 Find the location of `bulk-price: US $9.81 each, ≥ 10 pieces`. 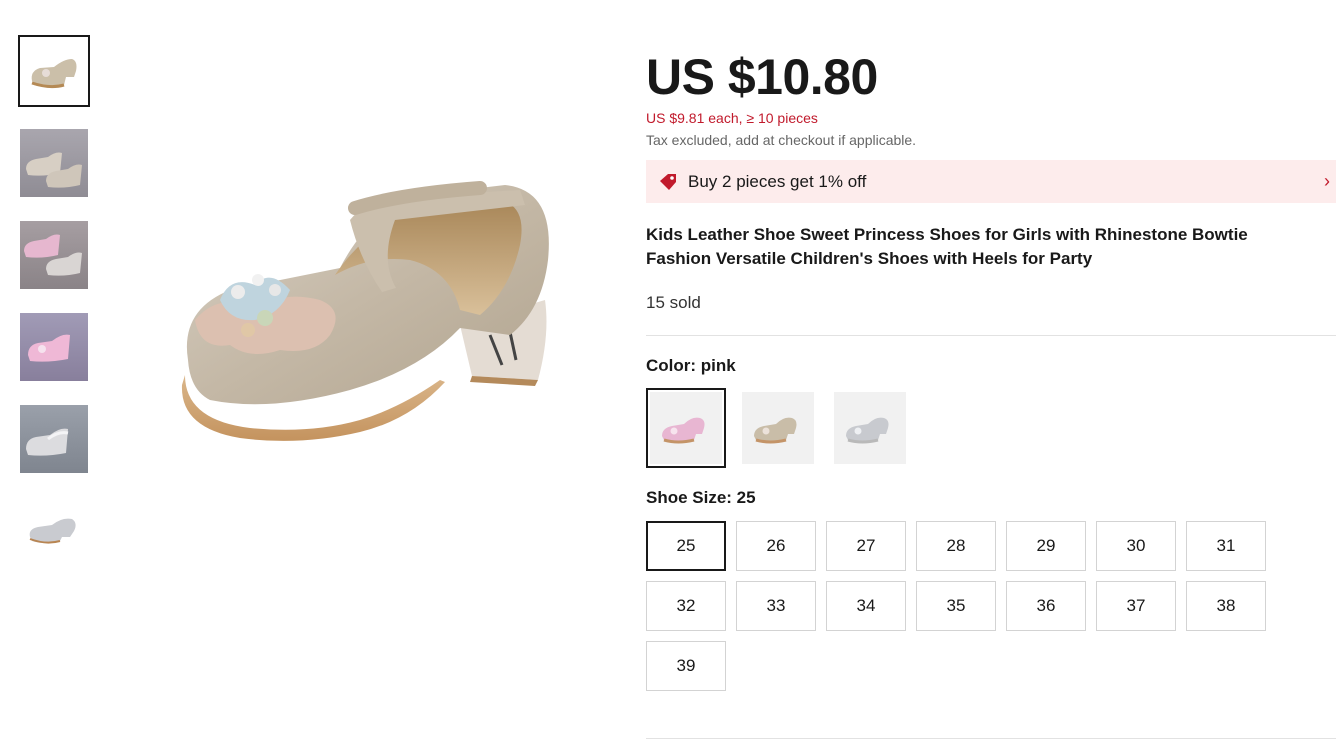

bulk-price: US $9.81 each, ≥ 10 pieces is located at coordinates (732, 118).